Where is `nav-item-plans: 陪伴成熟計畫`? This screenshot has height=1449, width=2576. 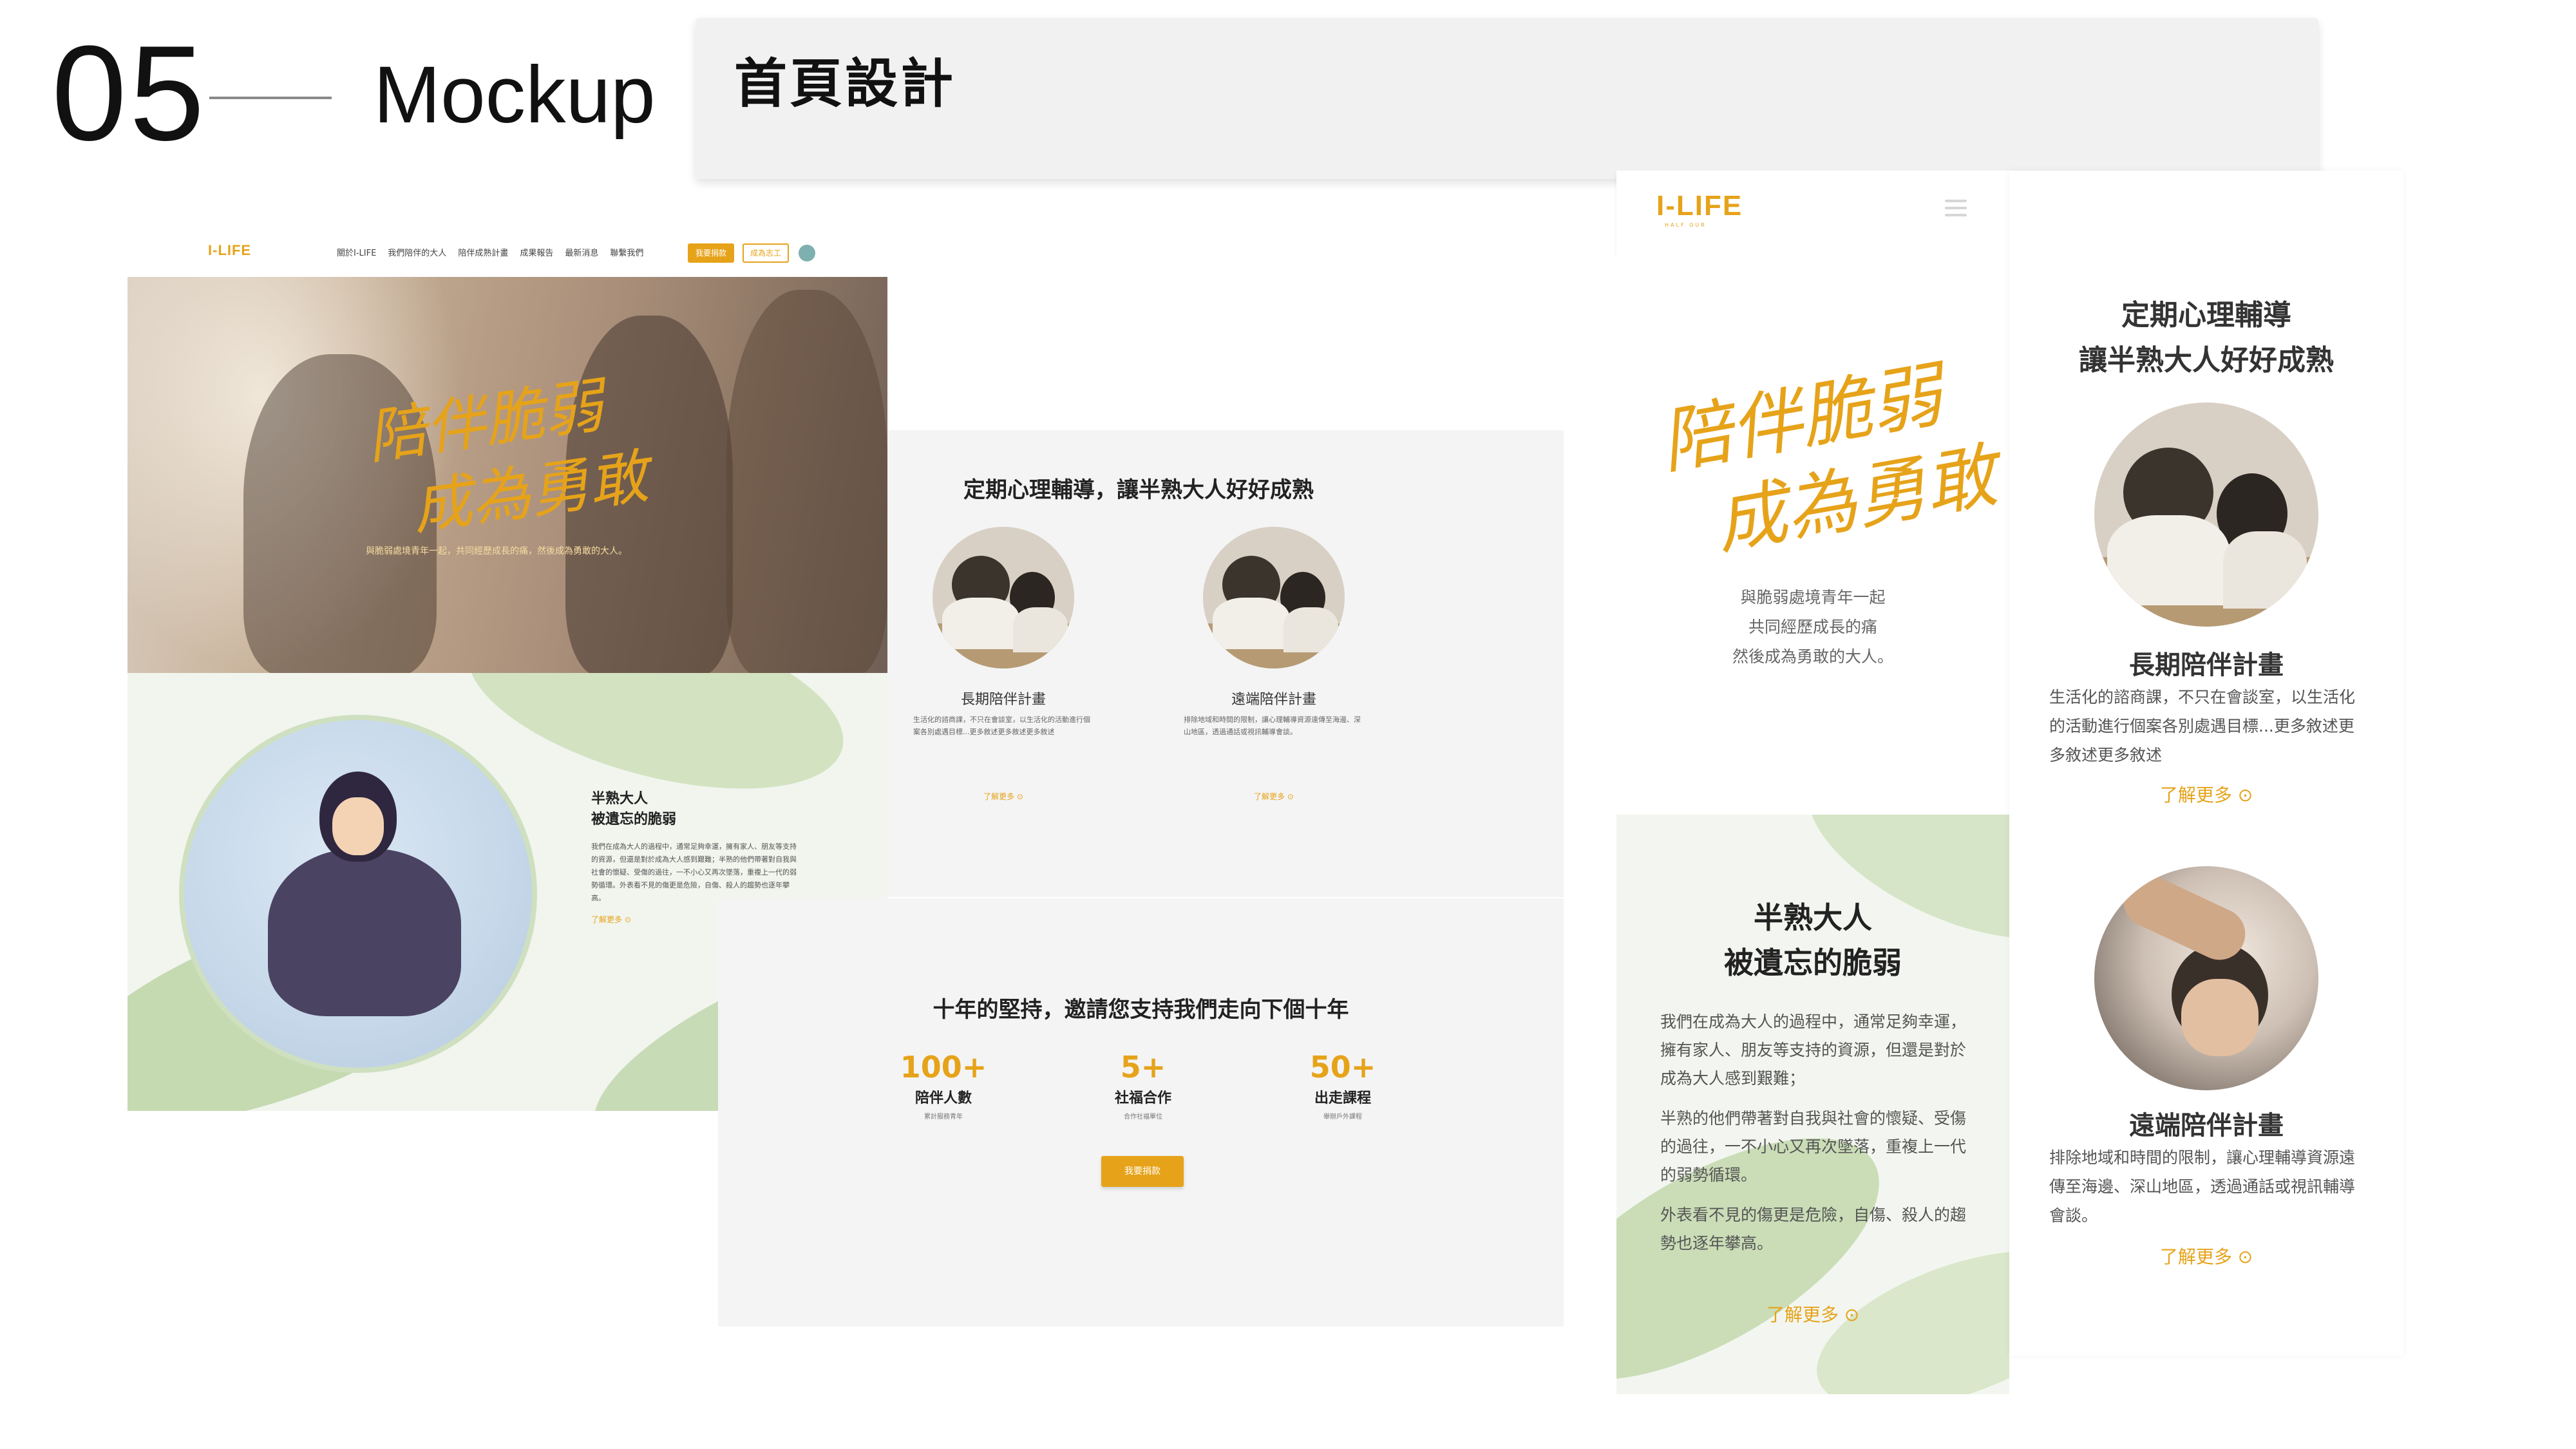 nav-item-plans: 陪伴成熟計畫 is located at coordinates (483, 252).